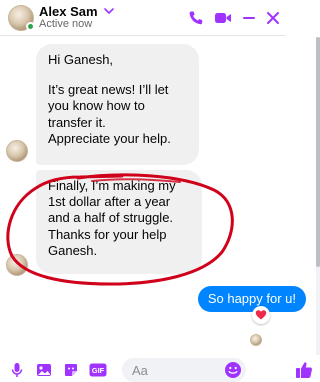  I want to click on image-icon, so click(44, 370).